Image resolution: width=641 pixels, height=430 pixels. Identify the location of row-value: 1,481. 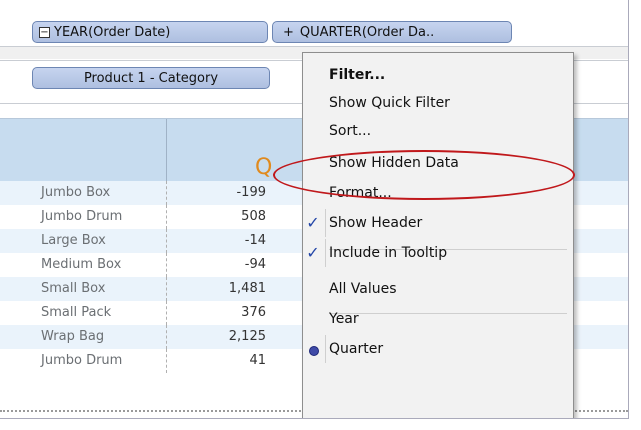
(247, 288).